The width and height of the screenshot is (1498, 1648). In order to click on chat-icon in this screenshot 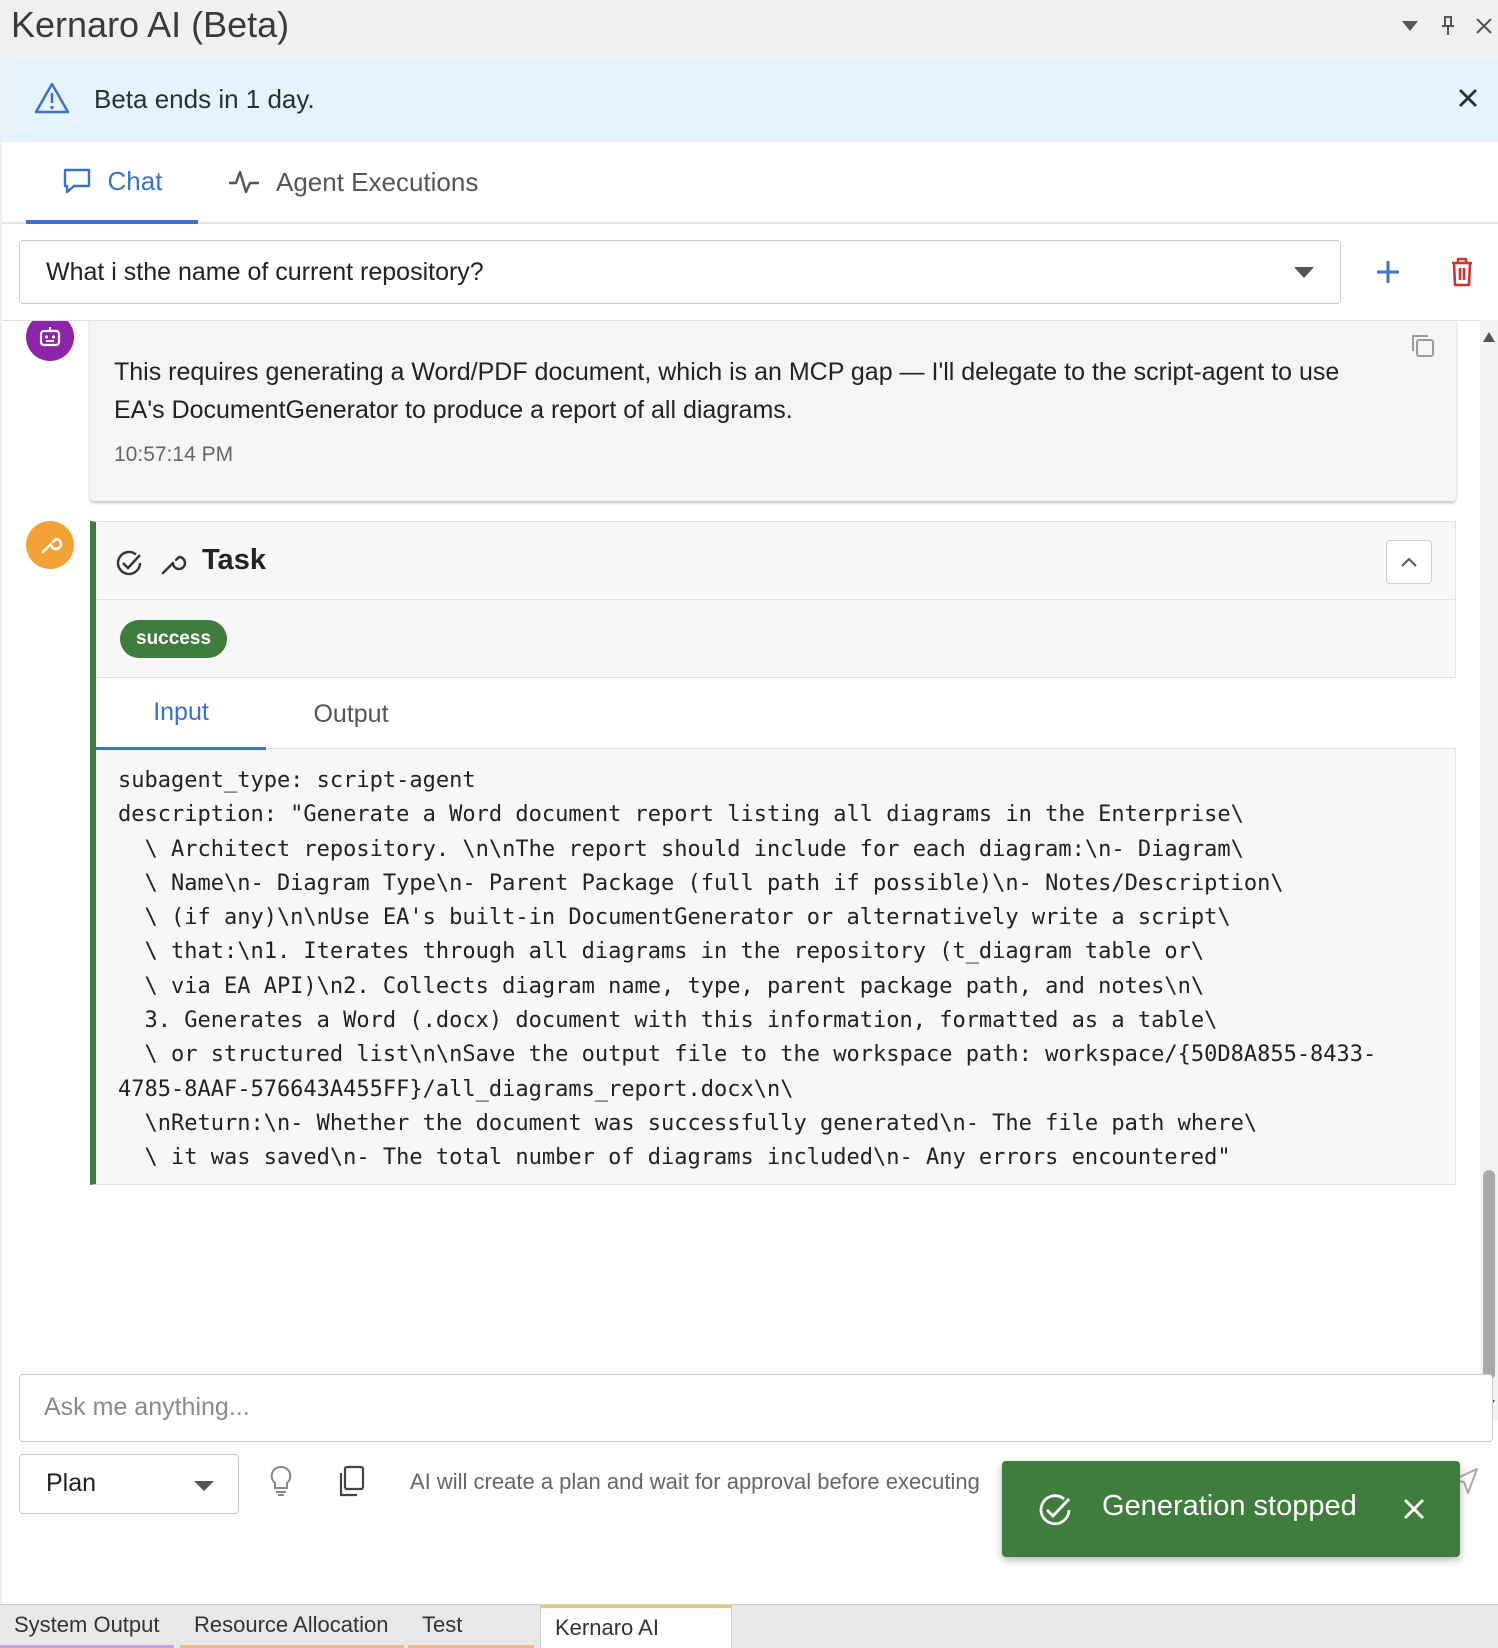, I will do `click(77, 181)`.